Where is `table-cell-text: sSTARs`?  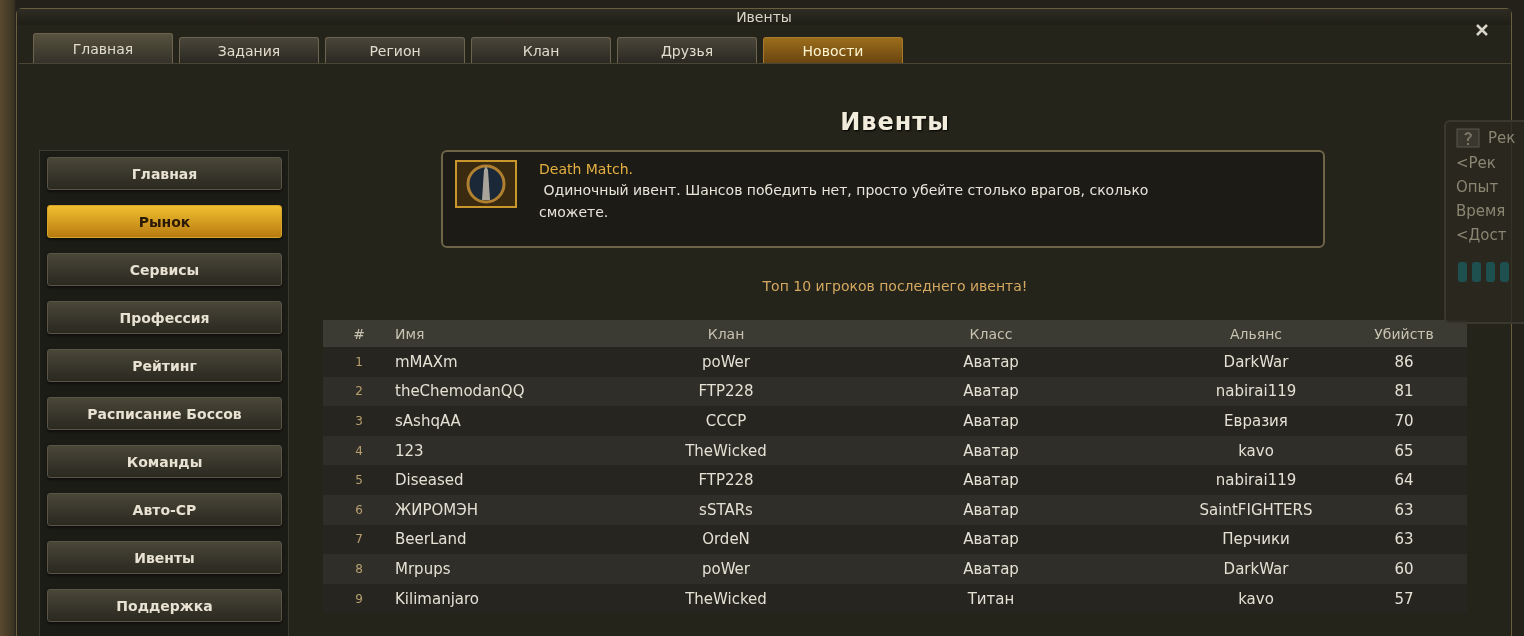
table-cell-text: sSTARs is located at coordinates (726, 509).